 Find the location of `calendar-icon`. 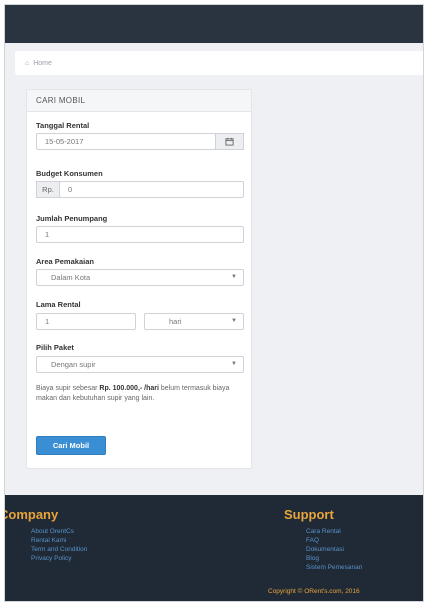

calendar-icon is located at coordinates (229, 141).